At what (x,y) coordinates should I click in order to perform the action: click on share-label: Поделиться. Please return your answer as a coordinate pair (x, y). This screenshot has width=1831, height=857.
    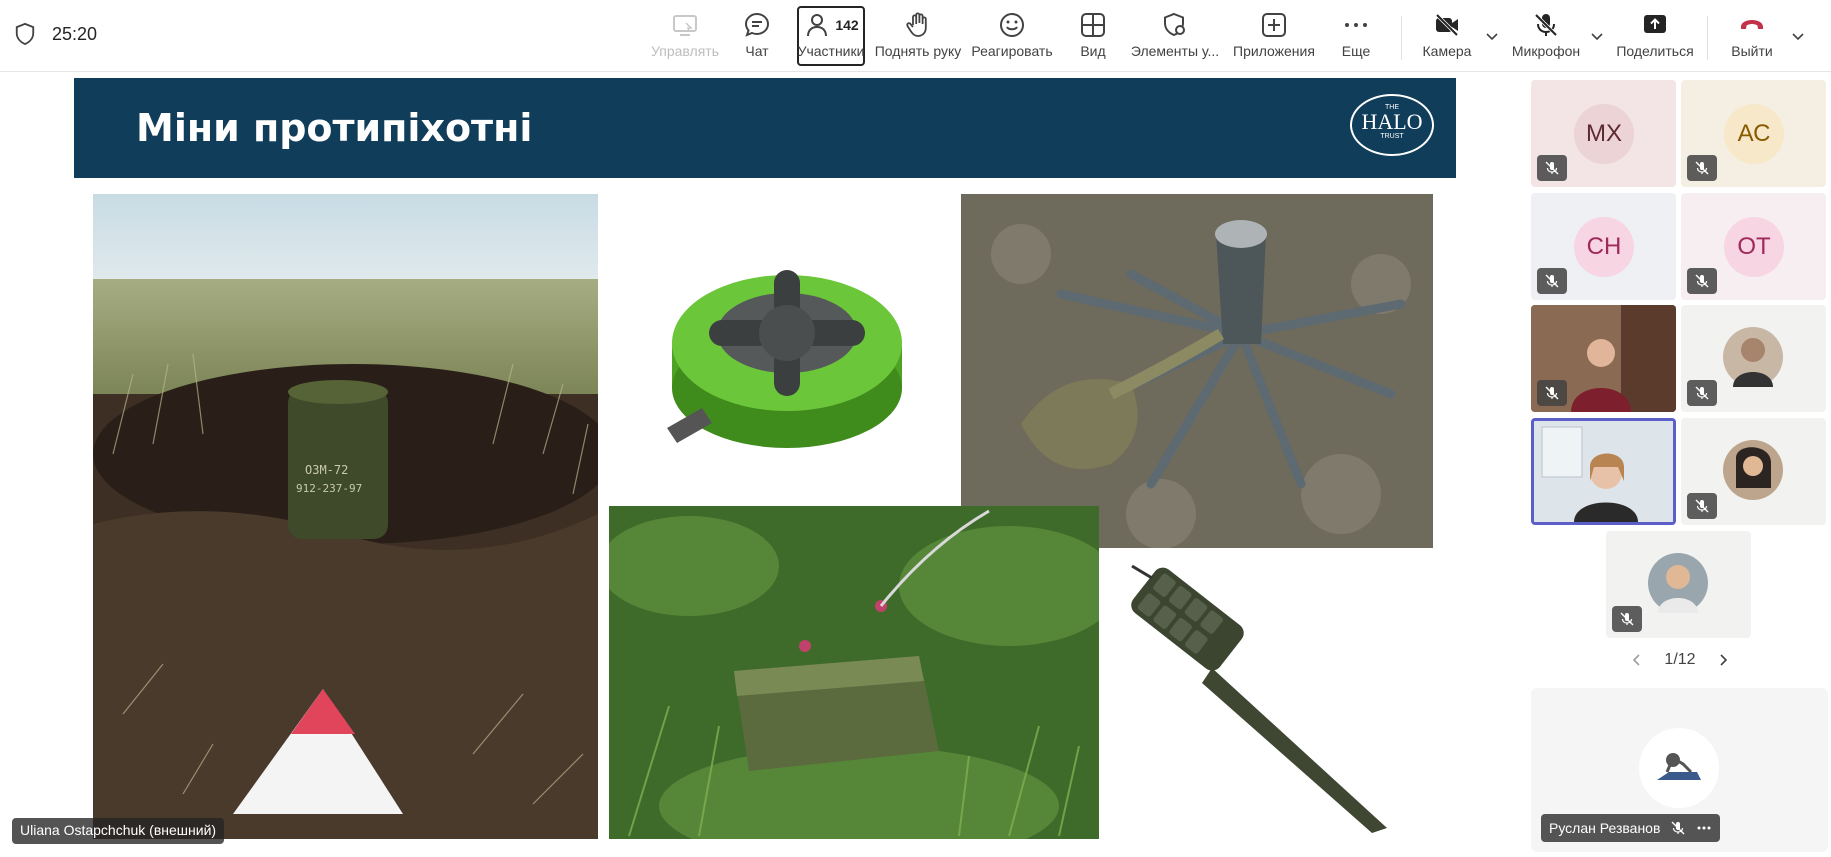
    Looking at the image, I should click on (1655, 51).